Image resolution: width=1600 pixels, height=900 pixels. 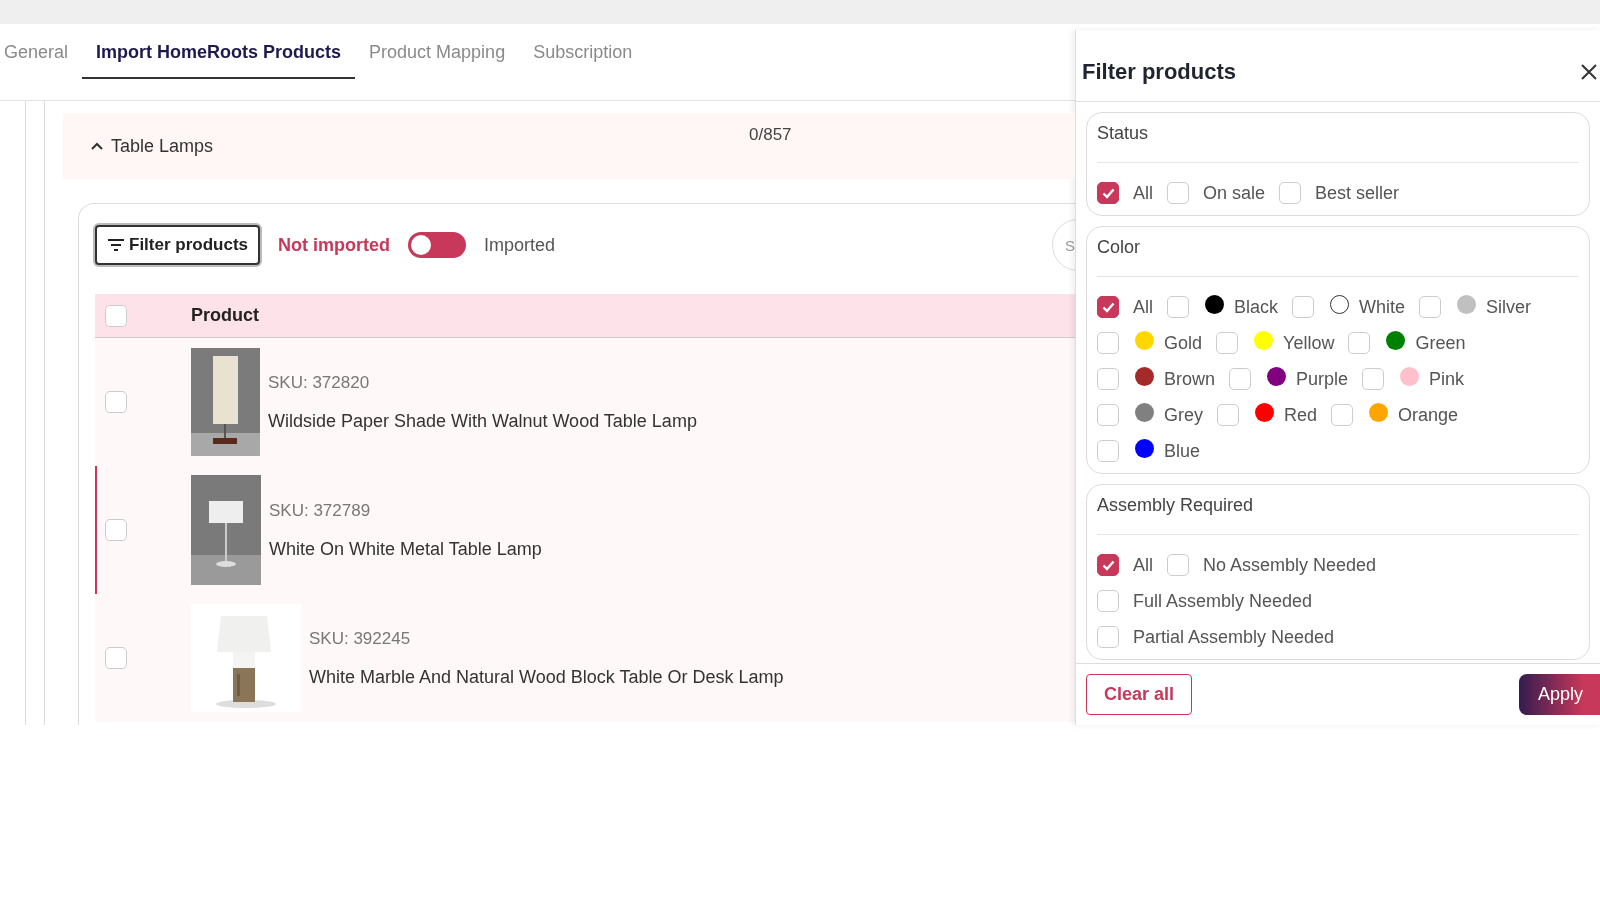 I want to click on caret-icon, so click(x=97, y=146).